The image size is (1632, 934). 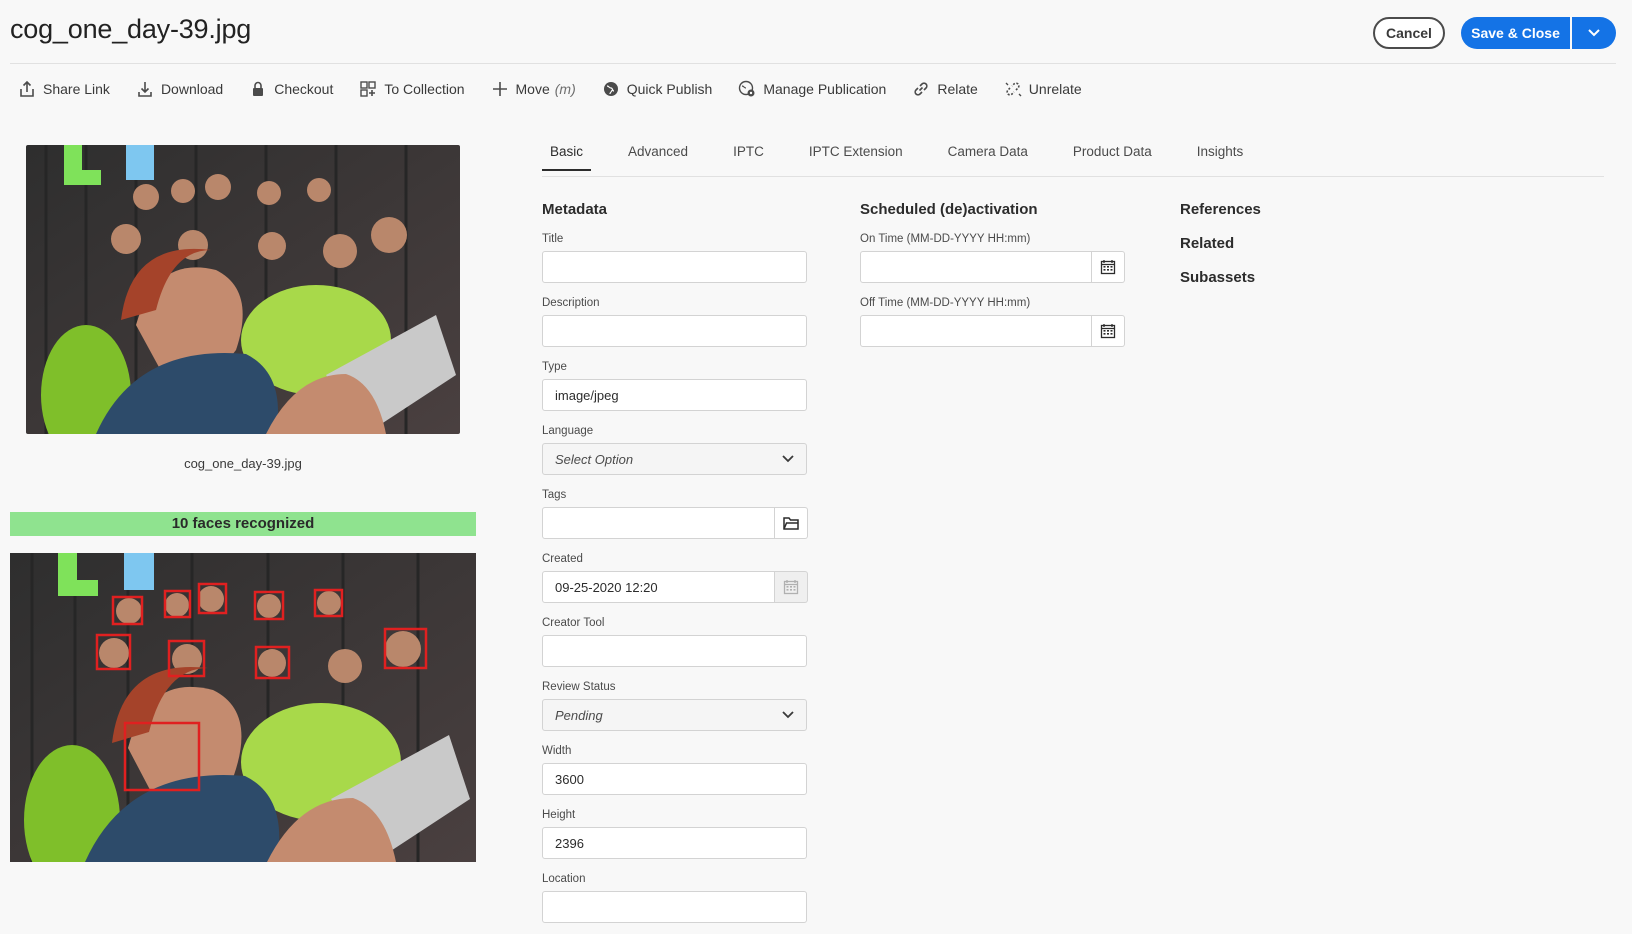 What do you see at coordinates (674, 779) in the screenshot?
I see `width-input: 3600` at bounding box center [674, 779].